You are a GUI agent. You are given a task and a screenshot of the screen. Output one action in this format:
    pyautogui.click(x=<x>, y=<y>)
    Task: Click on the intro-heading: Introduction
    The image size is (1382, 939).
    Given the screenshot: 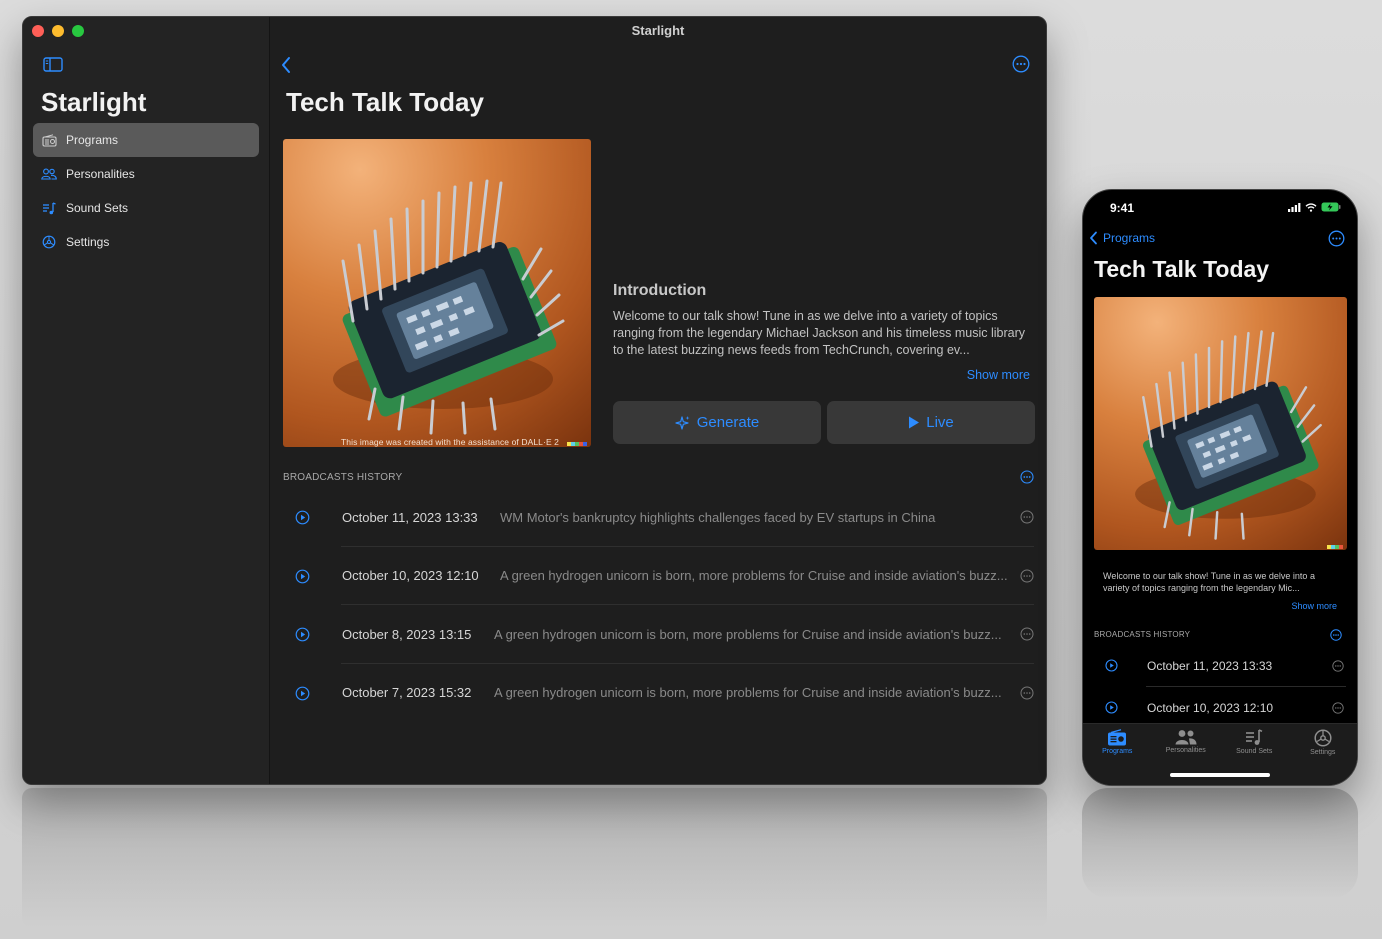 What is the action you would take?
    pyautogui.click(x=660, y=290)
    